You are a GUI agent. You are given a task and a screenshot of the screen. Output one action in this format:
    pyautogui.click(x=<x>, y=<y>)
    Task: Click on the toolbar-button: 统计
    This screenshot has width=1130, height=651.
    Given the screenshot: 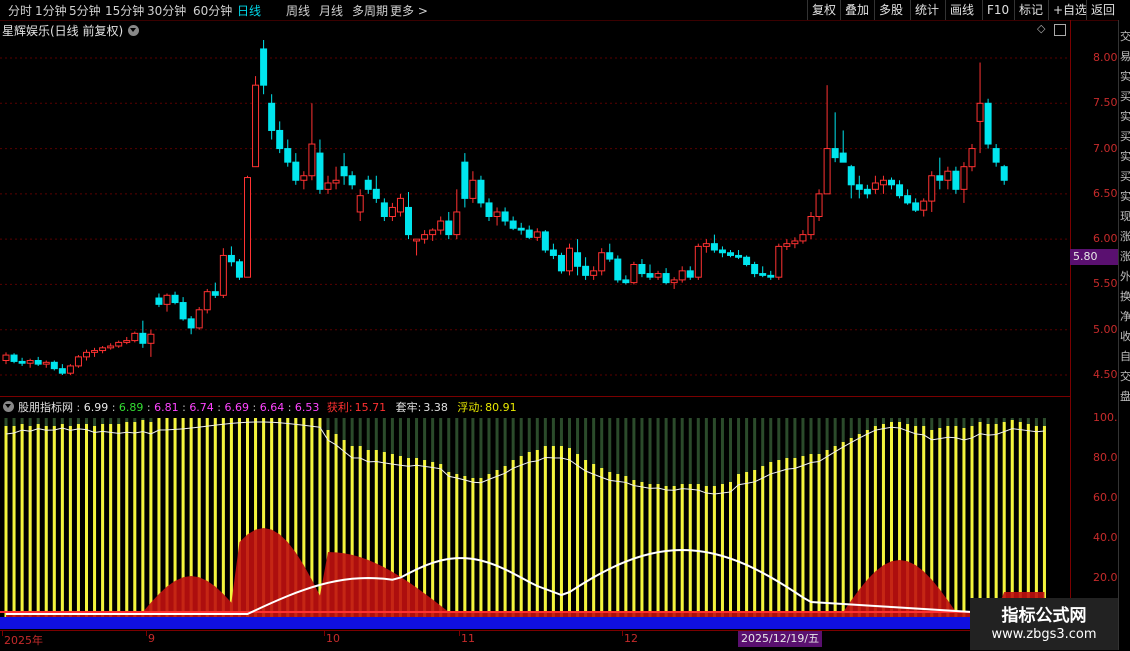 What is the action you would take?
    pyautogui.click(x=926, y=10)
    